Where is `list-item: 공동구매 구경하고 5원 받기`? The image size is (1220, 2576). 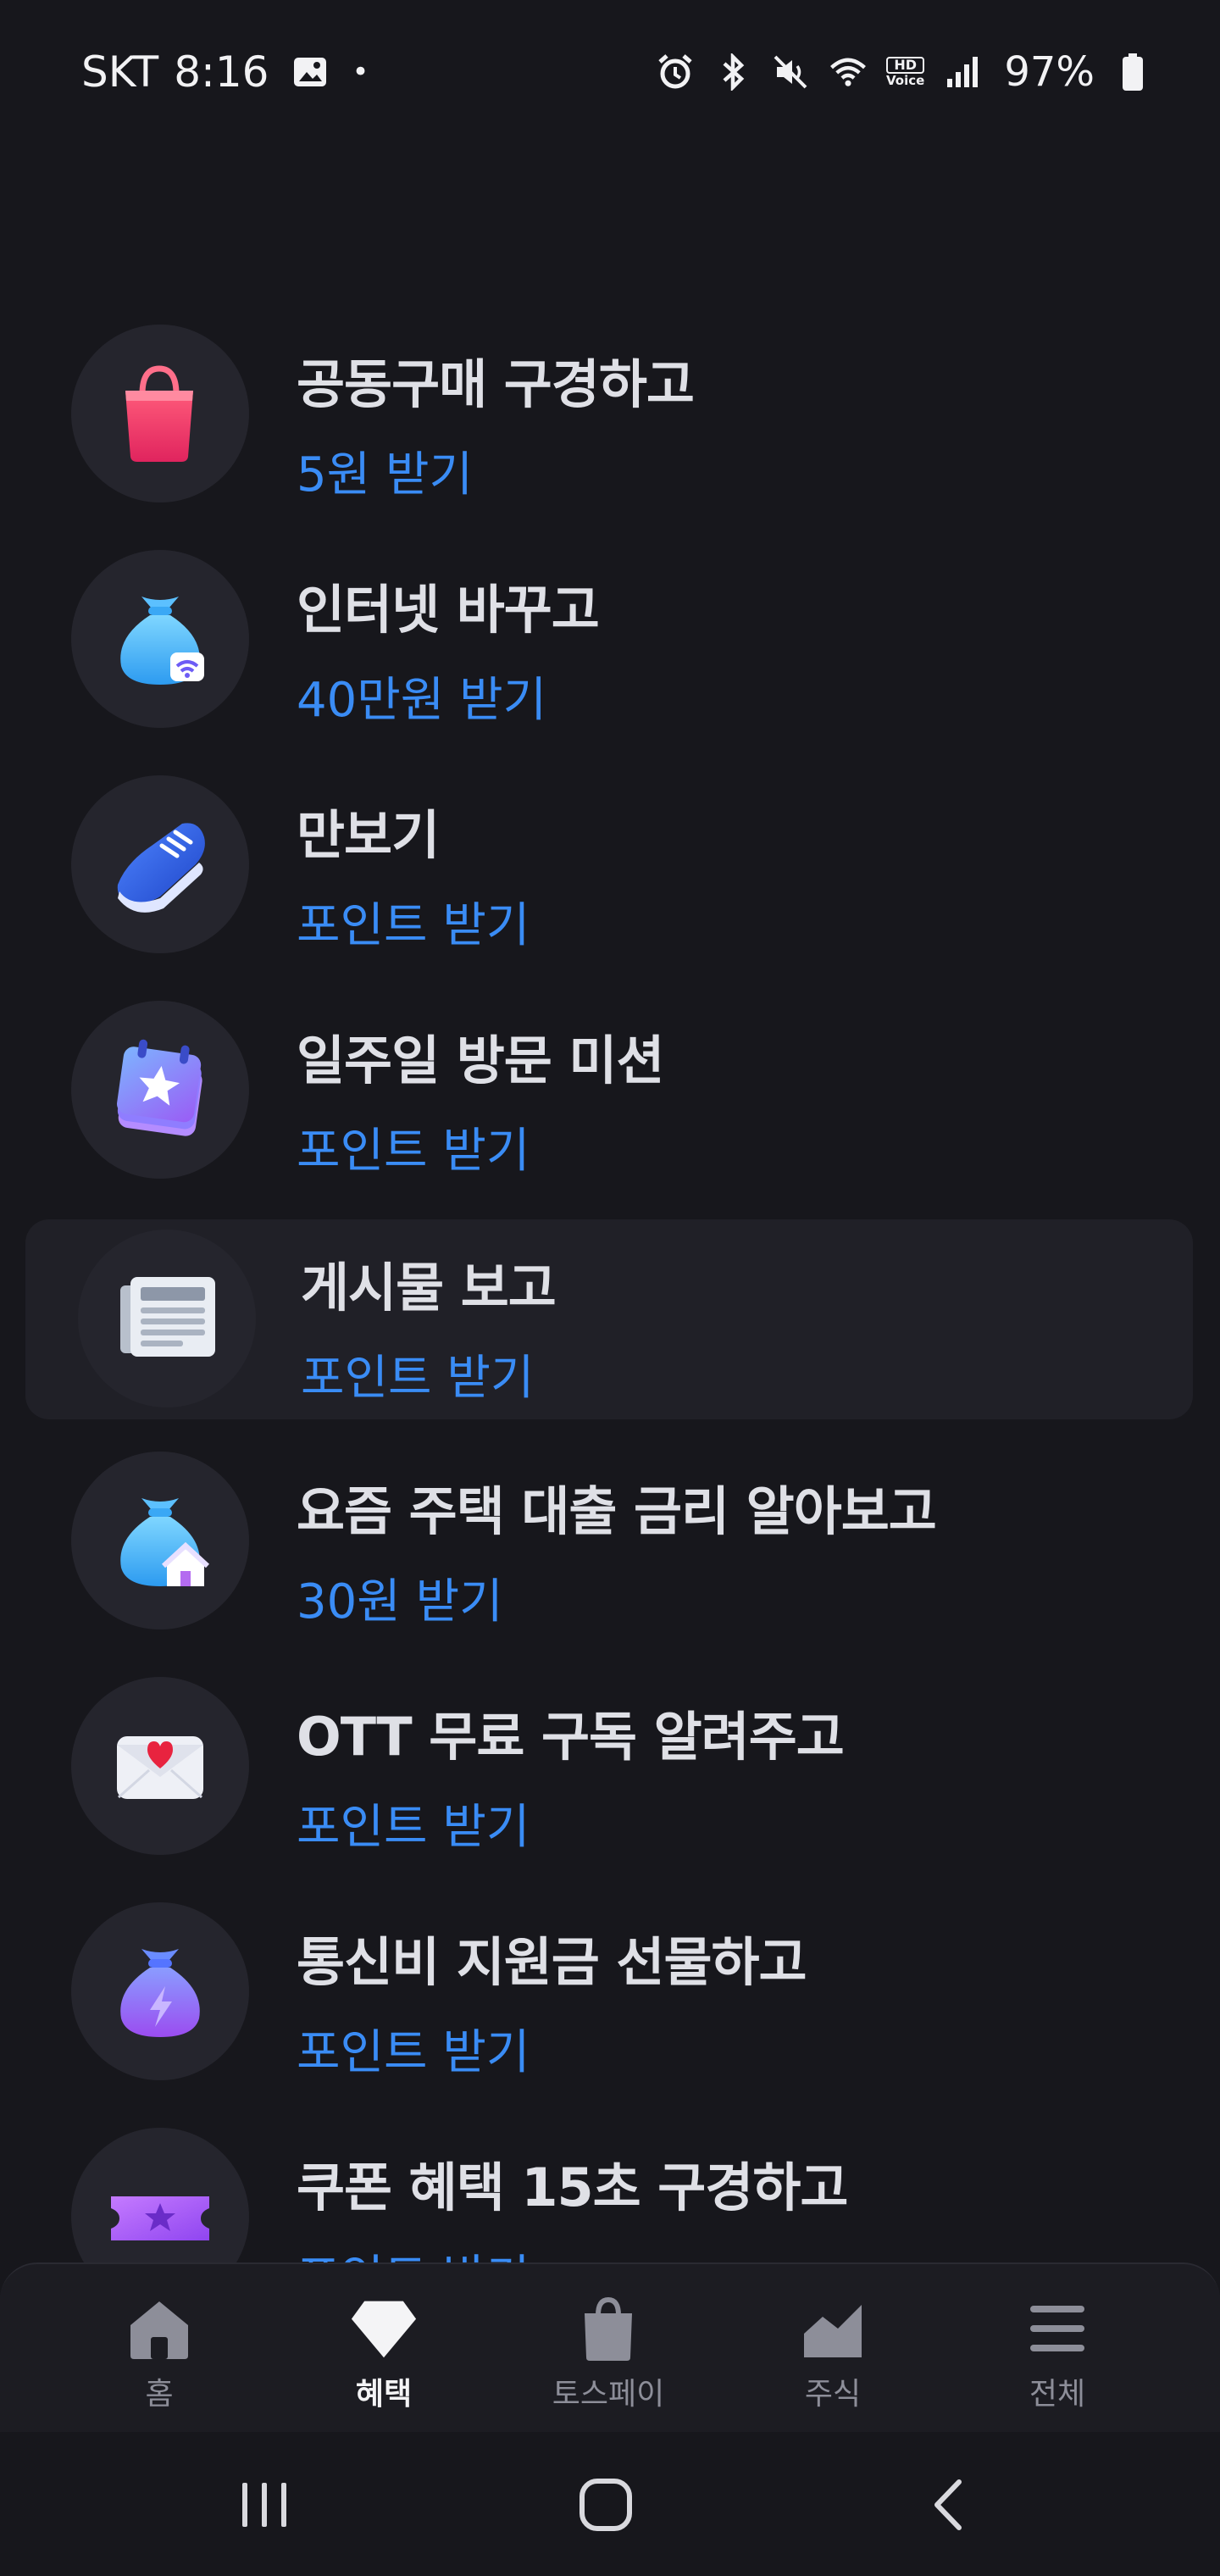
list-item: 공동구매 구경하고 5원 받기 is located at coordinates (610, 430).